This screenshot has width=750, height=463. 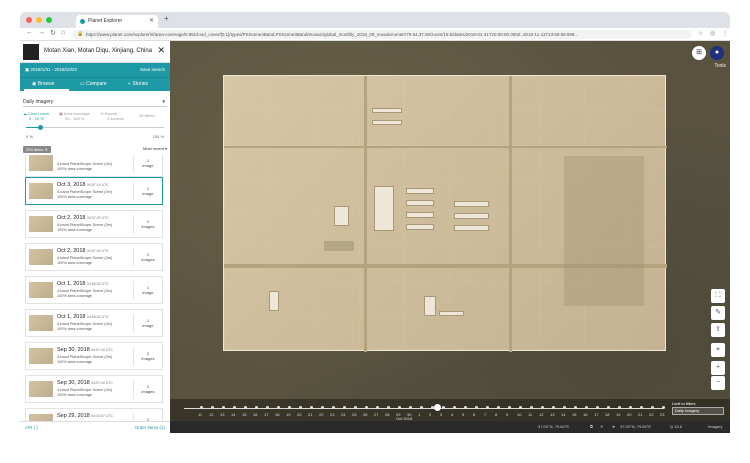 I want to click on select-area-icon: ⛶, so click(x=718, y=296).